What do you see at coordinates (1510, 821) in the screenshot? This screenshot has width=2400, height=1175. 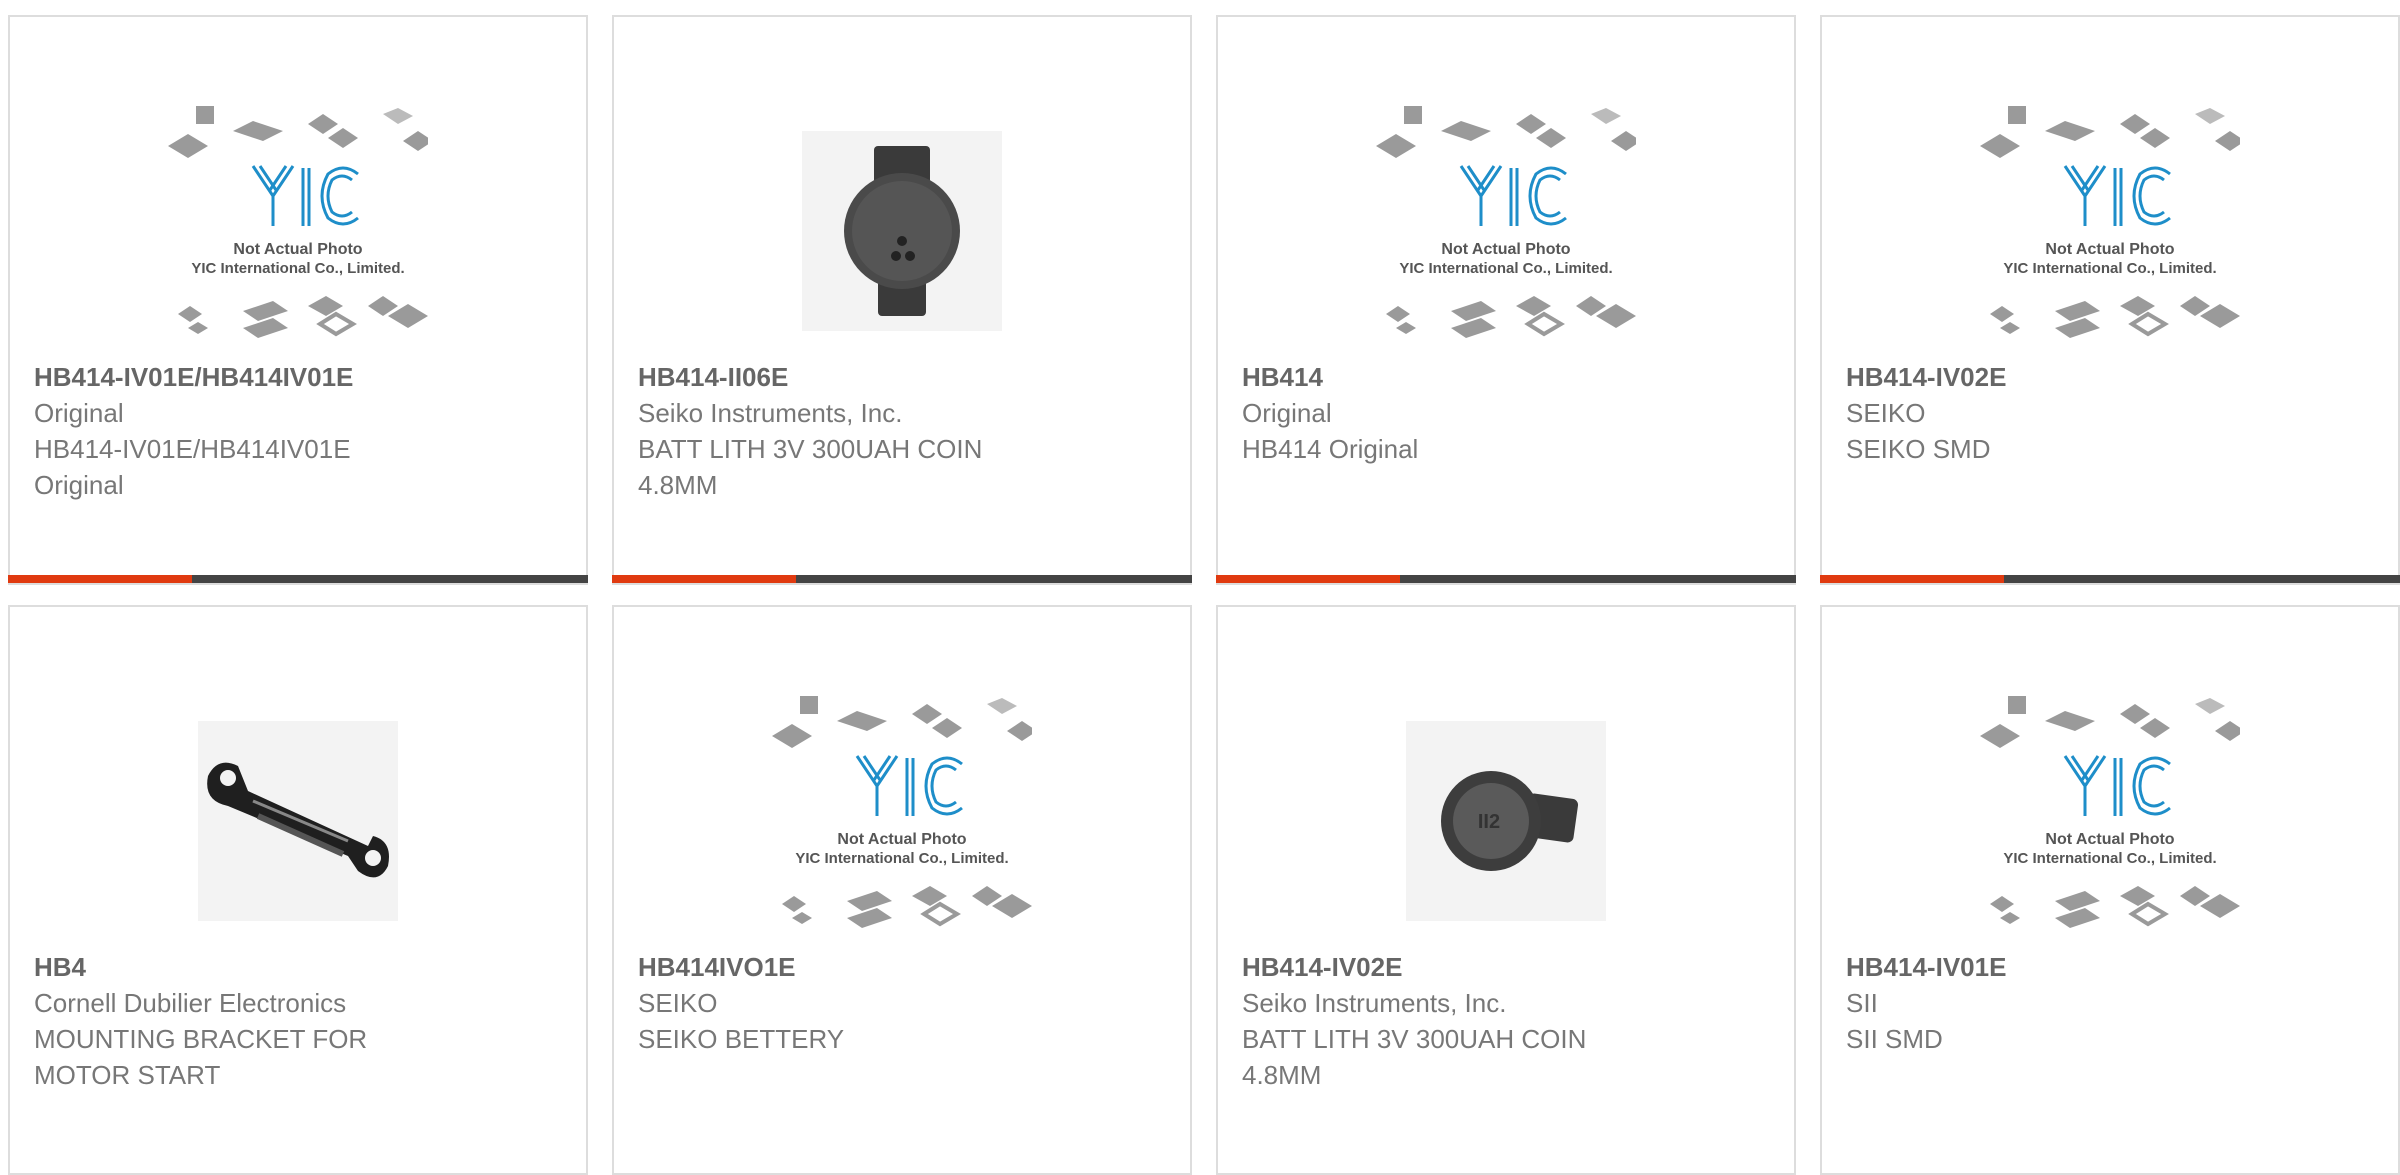 I see `coin-cell-icon: II2` at bounding box center [1510, 821].